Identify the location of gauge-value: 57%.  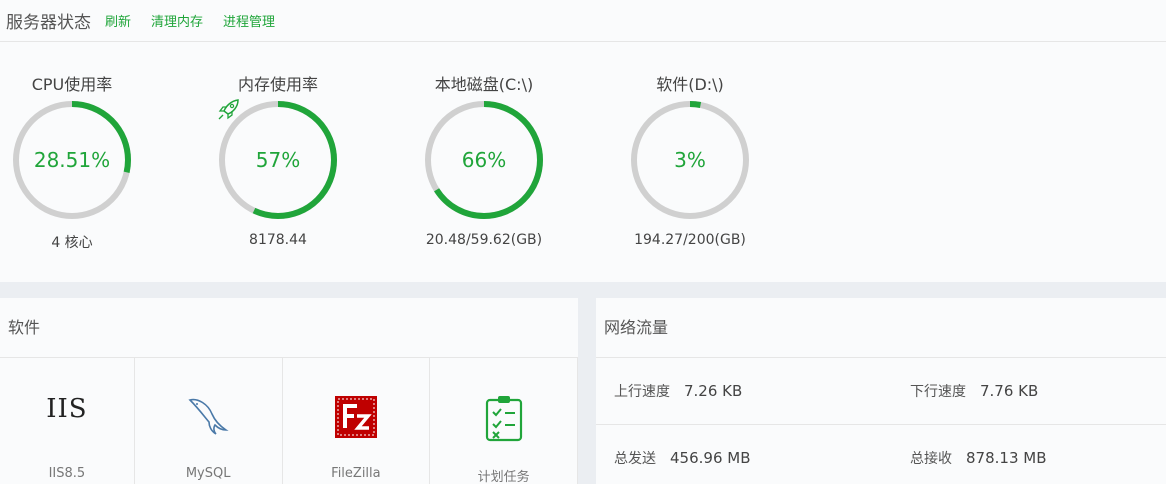
(278, 160).